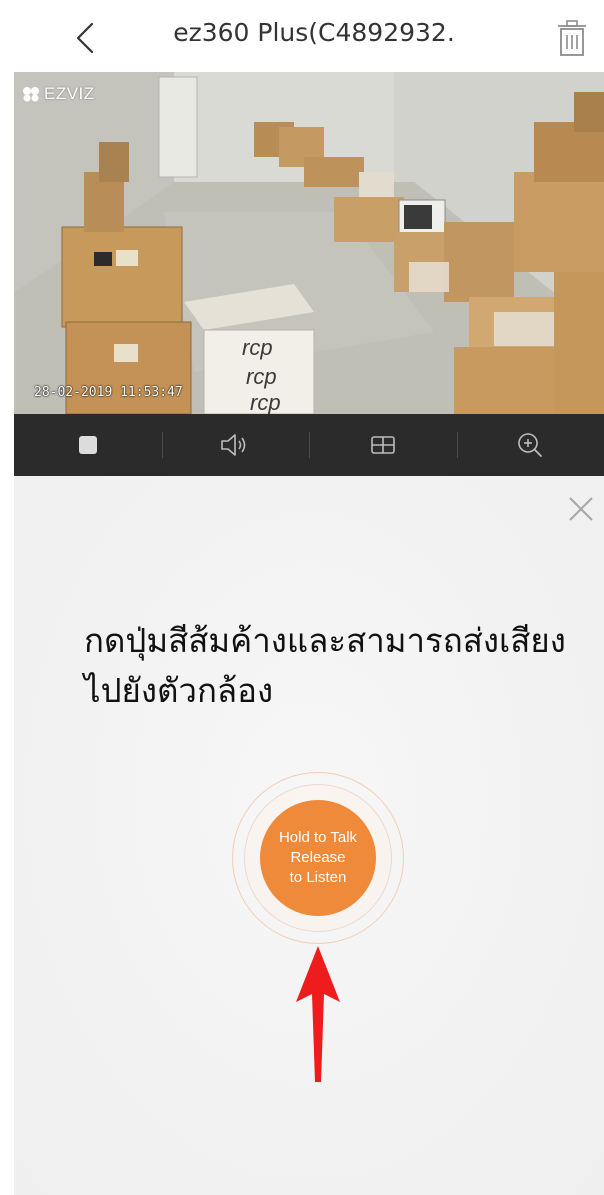 This screenshot has width=604, height=1195. I want to click on sound-button, so click(235, 445).